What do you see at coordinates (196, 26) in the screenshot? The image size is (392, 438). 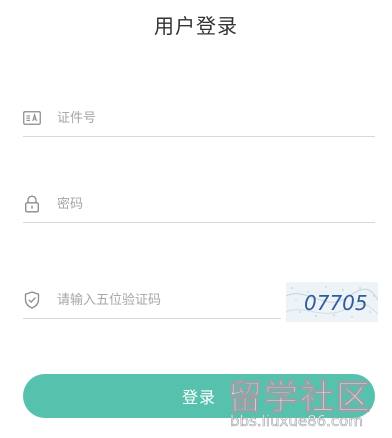 I see `page-title: 用户登录` at bounding box center [196, 26].